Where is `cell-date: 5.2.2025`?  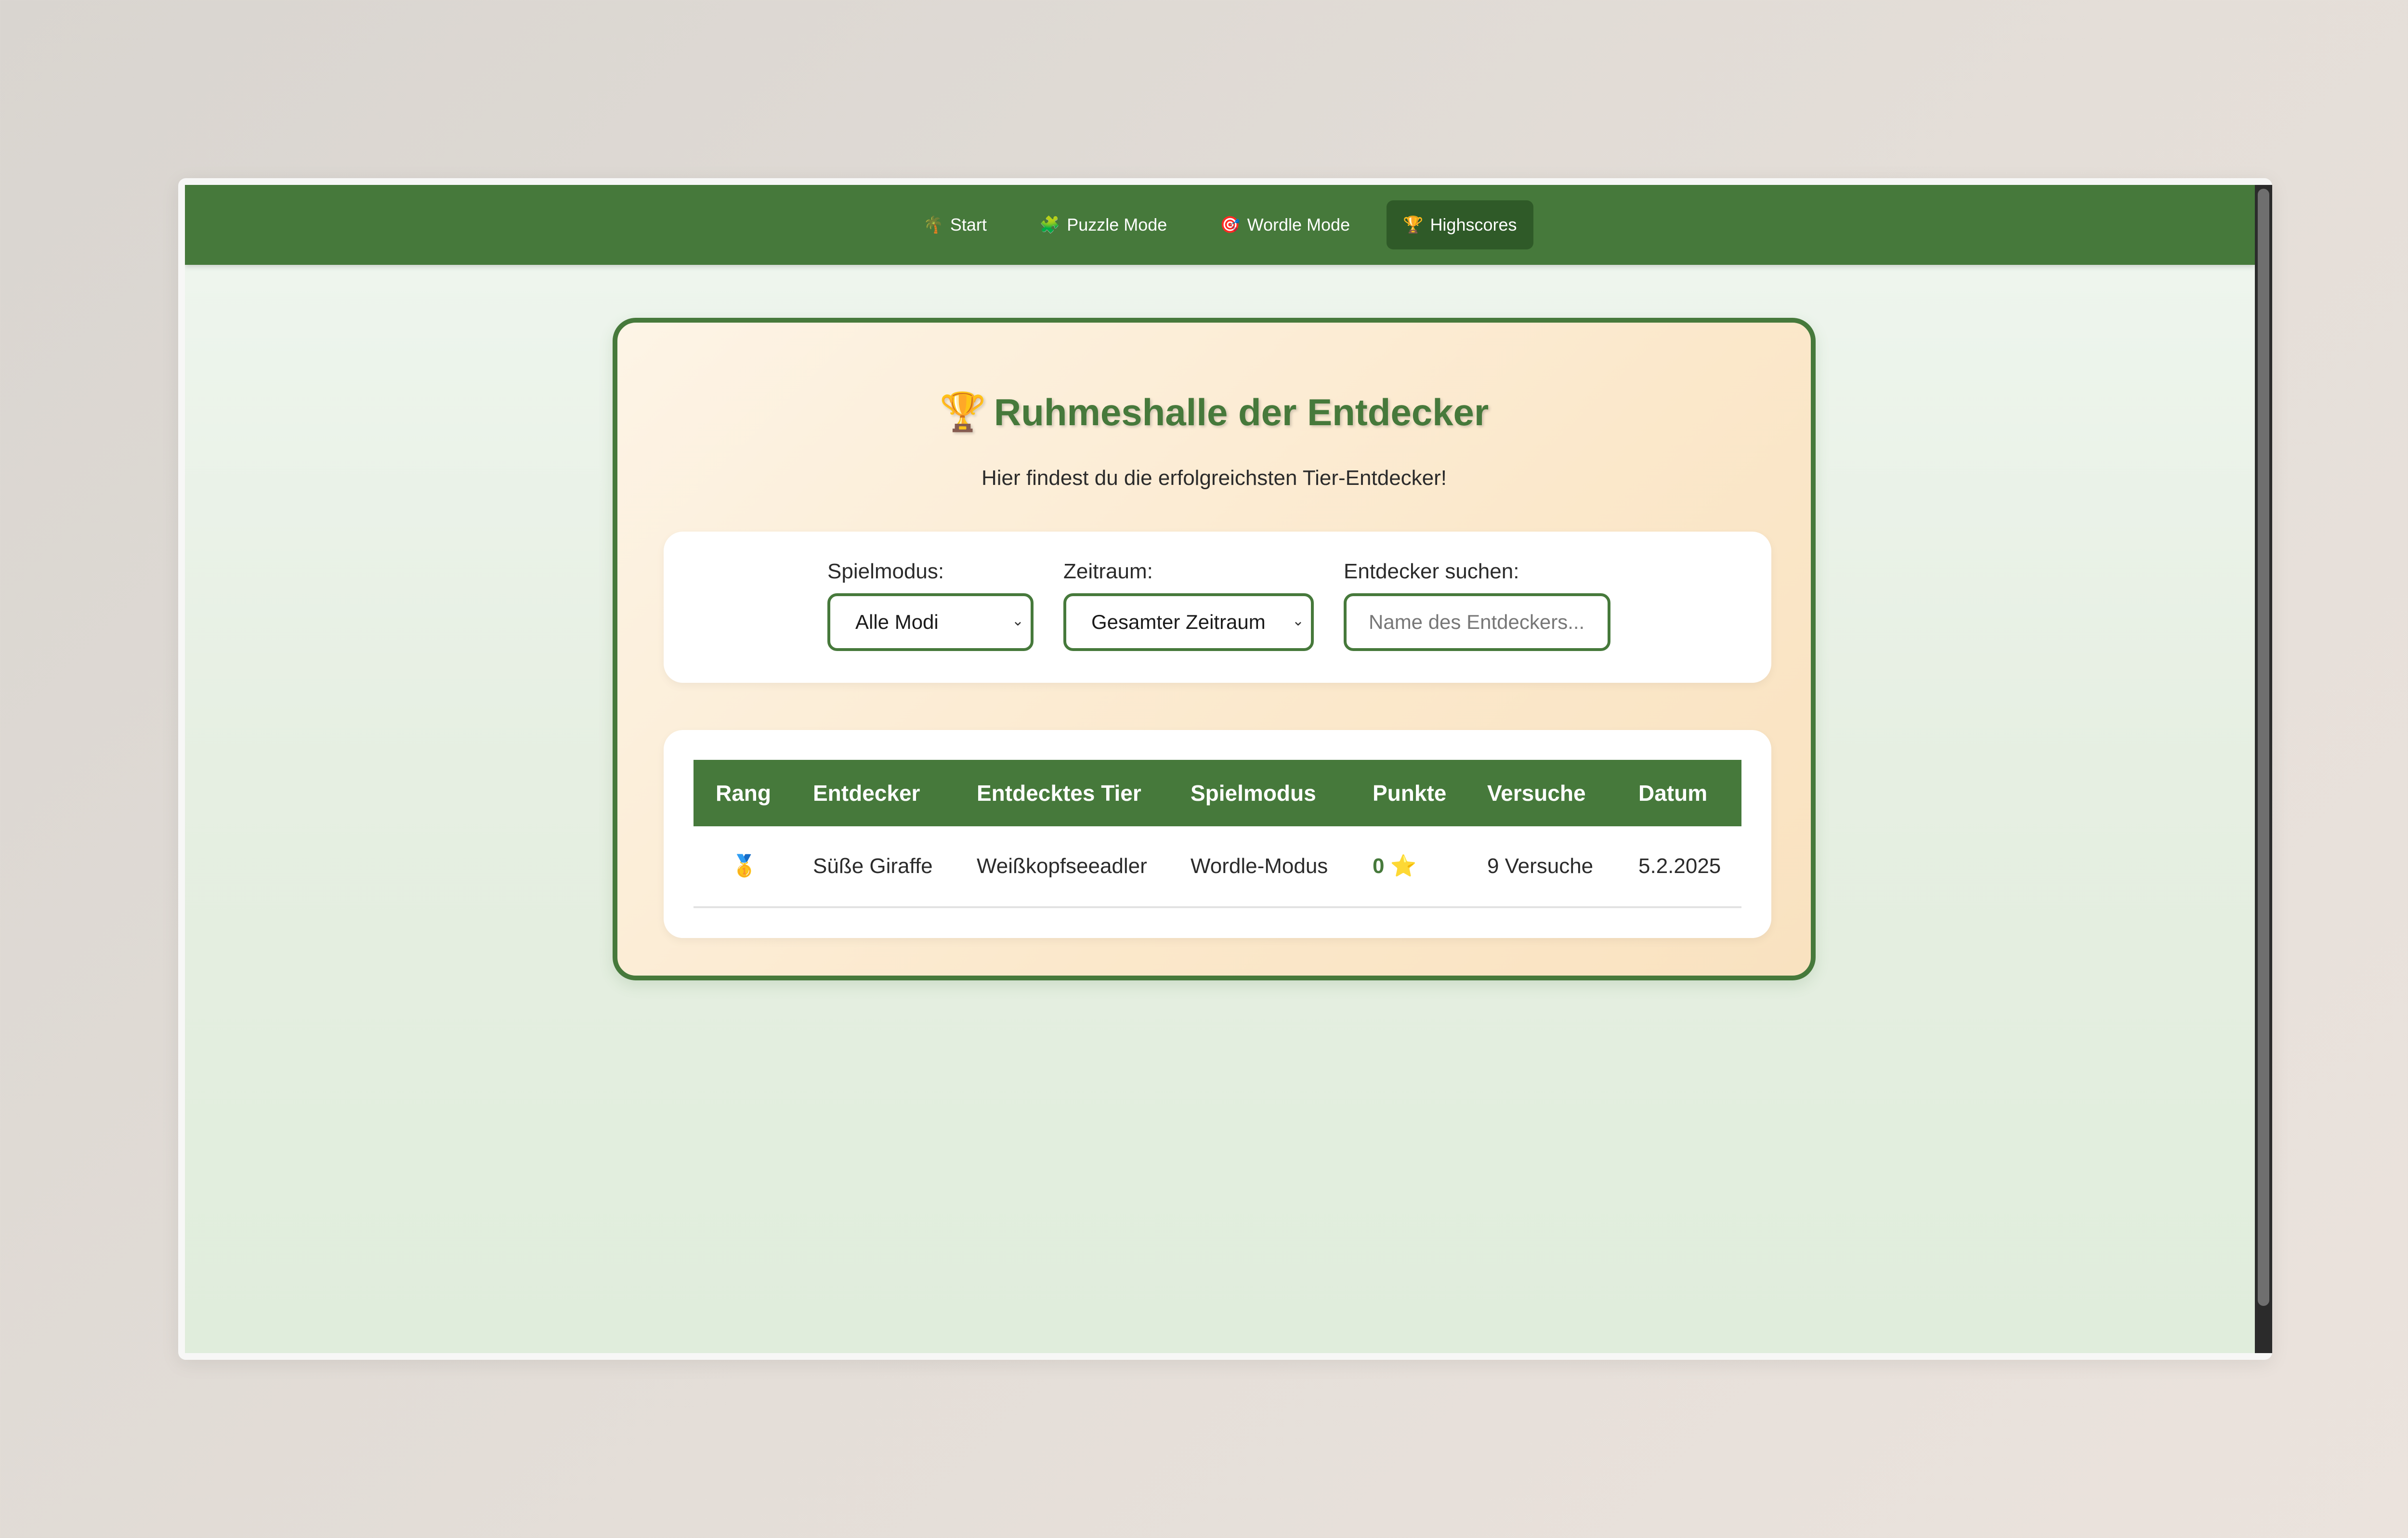 cell-date: 5.2.2025 is located at coordinates (1679, 866).